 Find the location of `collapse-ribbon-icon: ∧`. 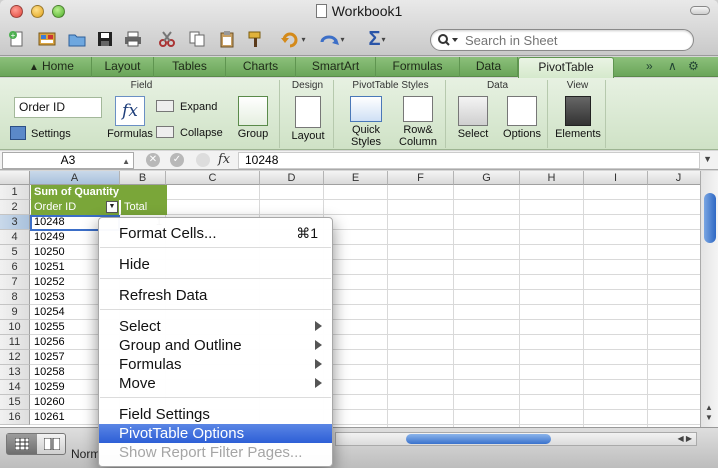

collapse-ribbon-icon: ∧ is located at coordinates (672, 66).